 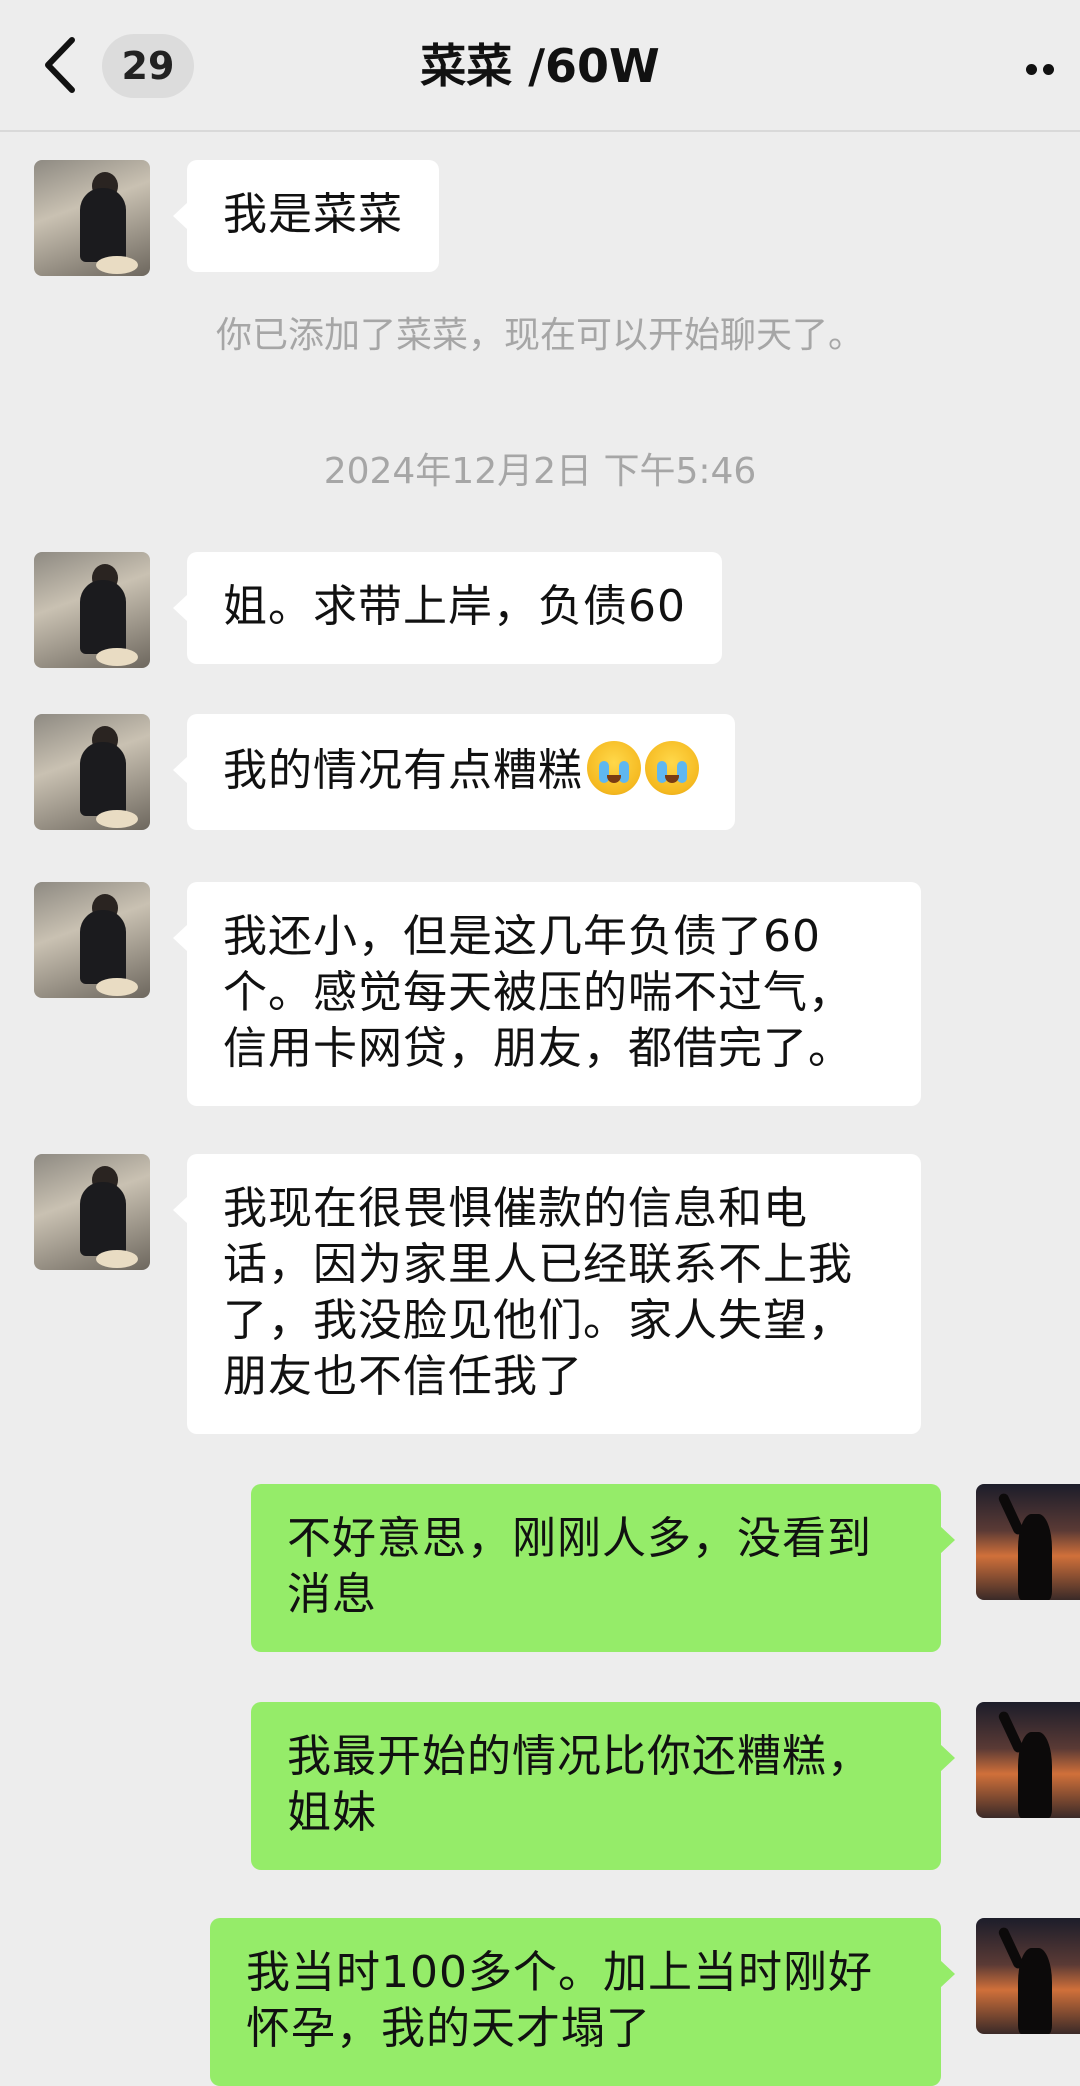 I want to click on chat-title: 菜菜 /60W, so click(x=540, y=66).